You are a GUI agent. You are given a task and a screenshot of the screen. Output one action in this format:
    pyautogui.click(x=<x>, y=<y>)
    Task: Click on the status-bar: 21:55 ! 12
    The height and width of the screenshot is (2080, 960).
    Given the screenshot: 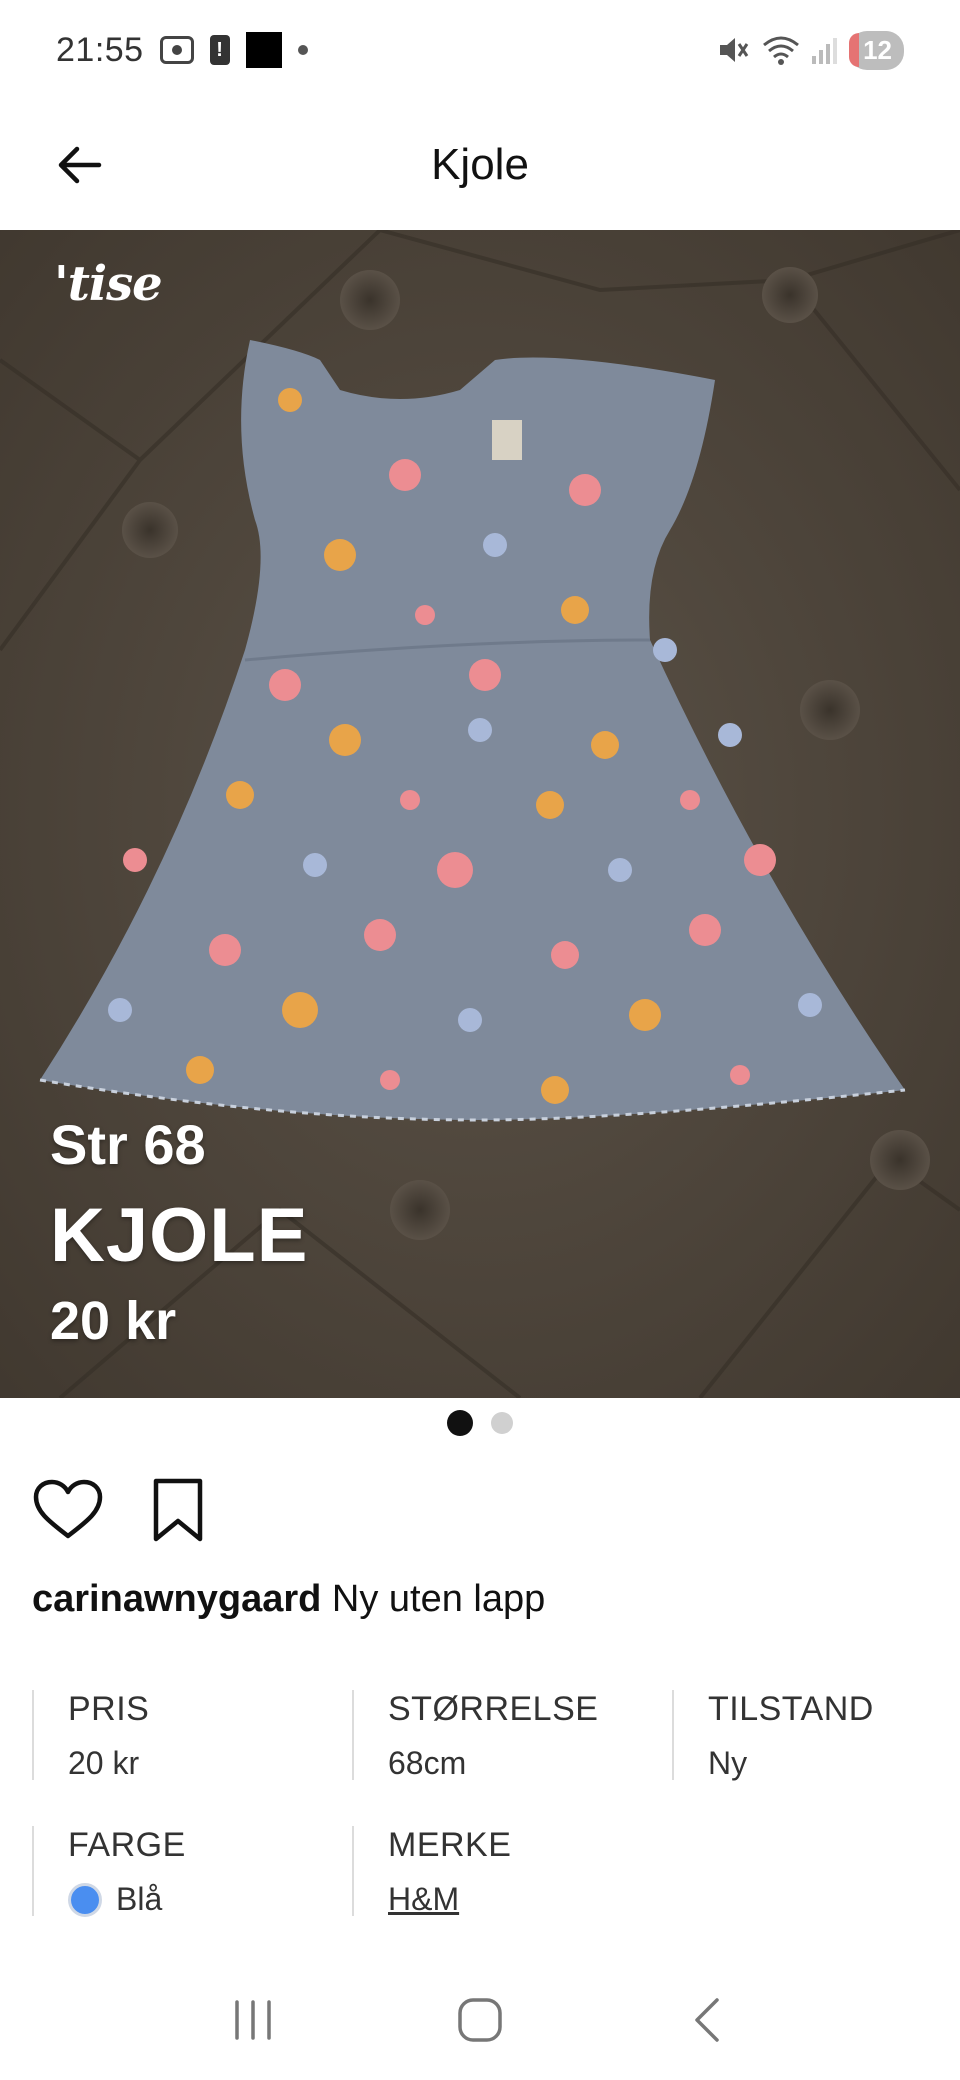 What is the action you would take?
    pyautogui.click(x=480, y=50)
    